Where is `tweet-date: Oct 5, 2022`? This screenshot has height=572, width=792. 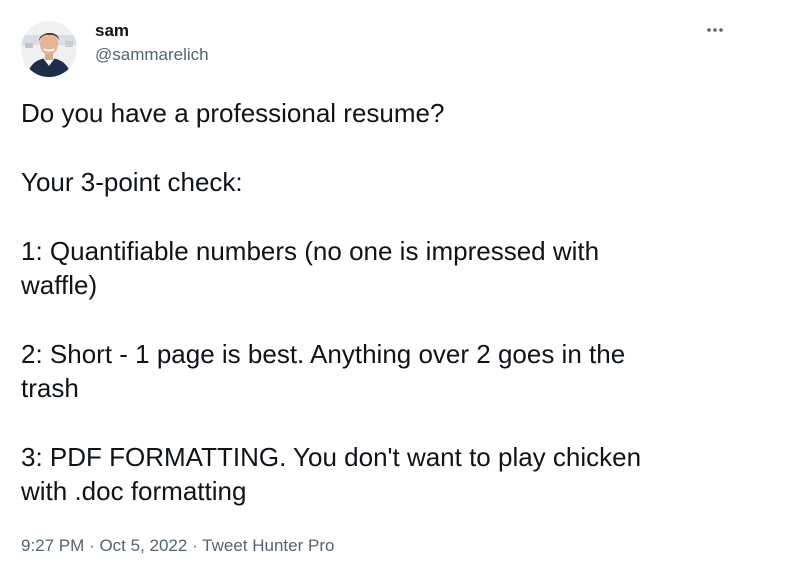
tweet-date: Oct 5, 2022 is located at coordinates (143, 545).